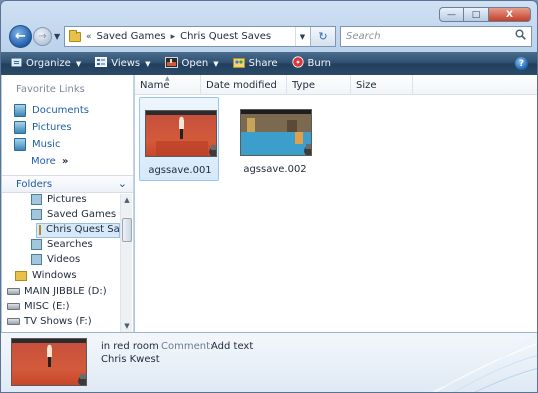 The height and width of the screenshot is (393, 538). I want to click on organize-label: Organize, so click(48, 63).